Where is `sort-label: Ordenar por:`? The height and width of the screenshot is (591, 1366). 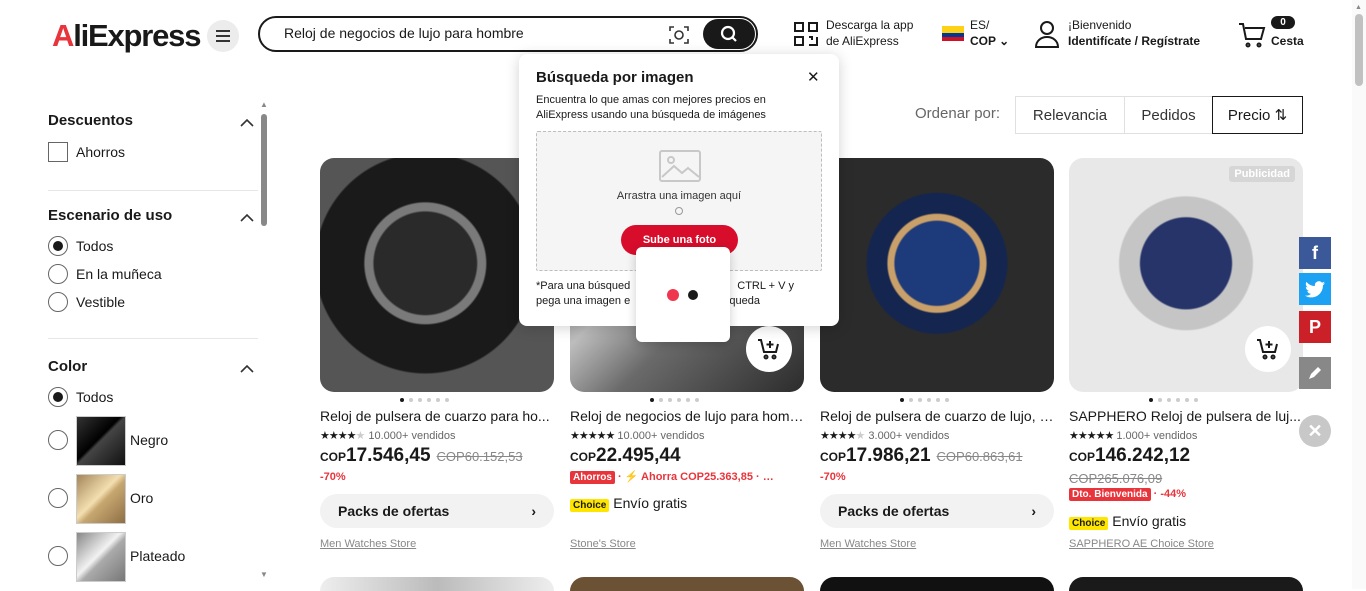
sort-label: Ordenar por: is located at coordinates (958, 113).